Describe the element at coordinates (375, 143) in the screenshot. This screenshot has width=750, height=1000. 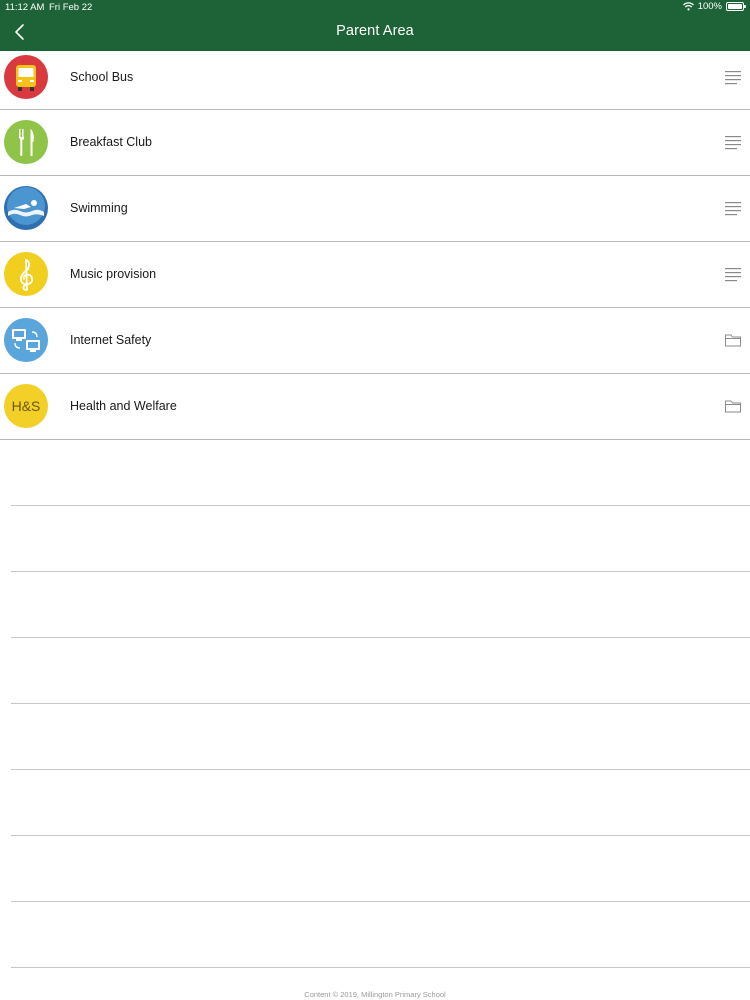
I see `list-item-breakfast-club: Breakfast Club` at that location.